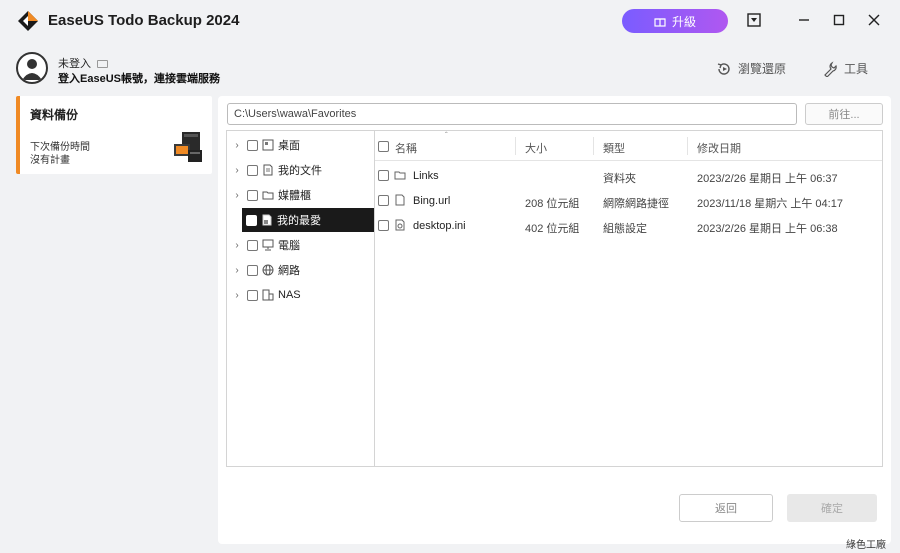  What do you see at coordinates (830, 68) in the screenshot?
I see `wrench-icon` at bounding box center [830, 68].